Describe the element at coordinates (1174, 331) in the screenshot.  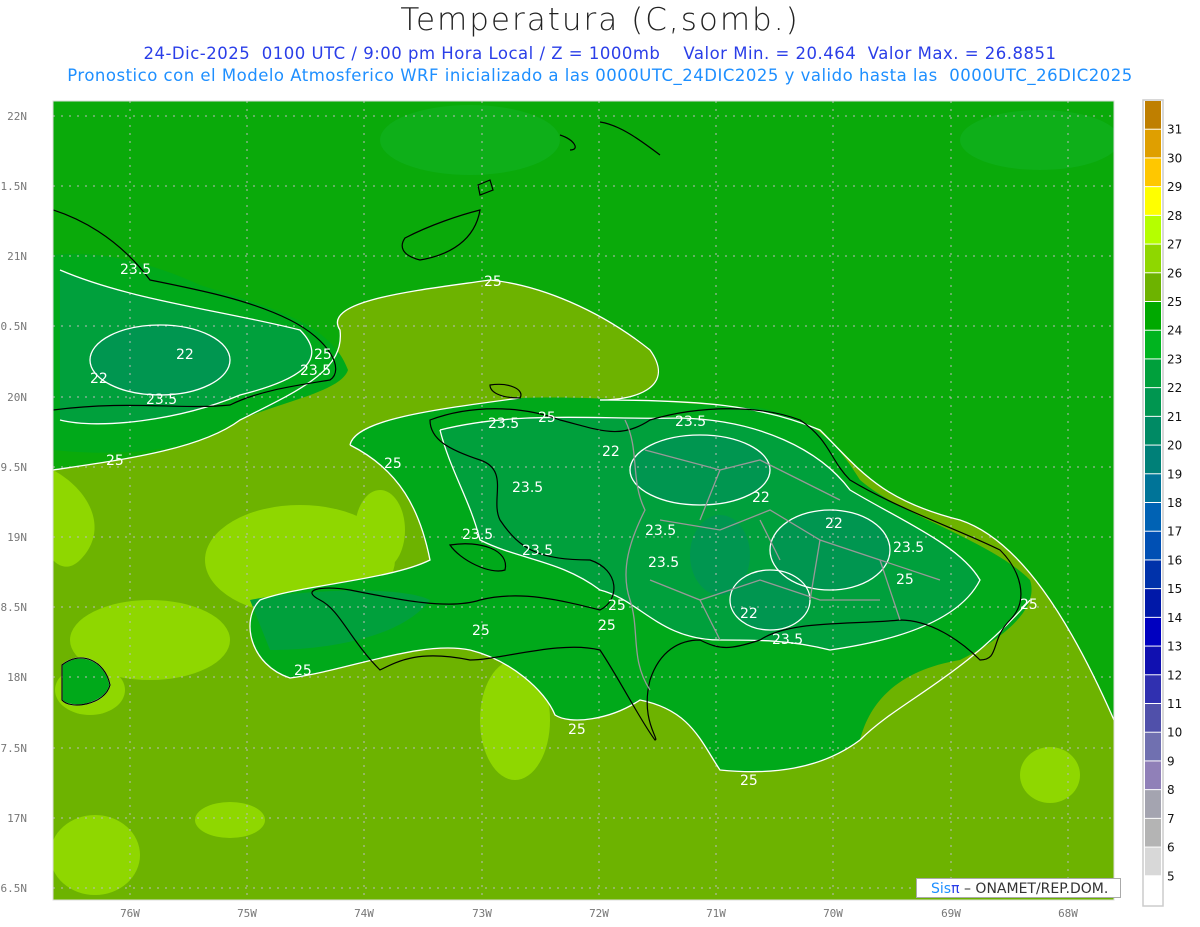
I see `colorbar-label: 24` at that location.